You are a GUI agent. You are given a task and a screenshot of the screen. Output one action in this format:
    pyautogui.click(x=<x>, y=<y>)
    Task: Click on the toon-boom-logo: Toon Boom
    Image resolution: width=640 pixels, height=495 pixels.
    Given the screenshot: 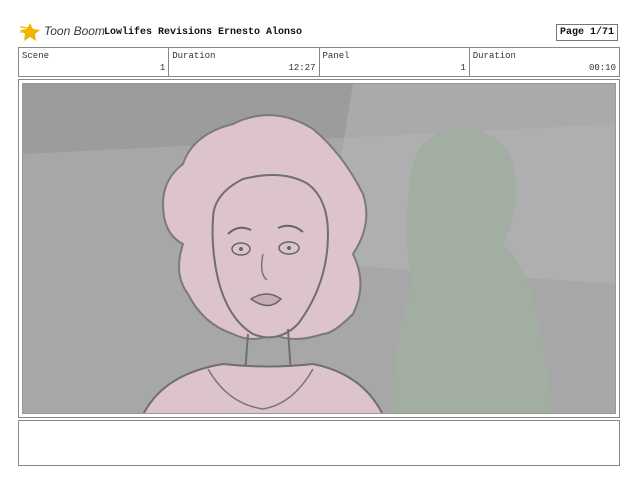 What is the action you would take?
    pyautogui.click(x=62, y=33)
    